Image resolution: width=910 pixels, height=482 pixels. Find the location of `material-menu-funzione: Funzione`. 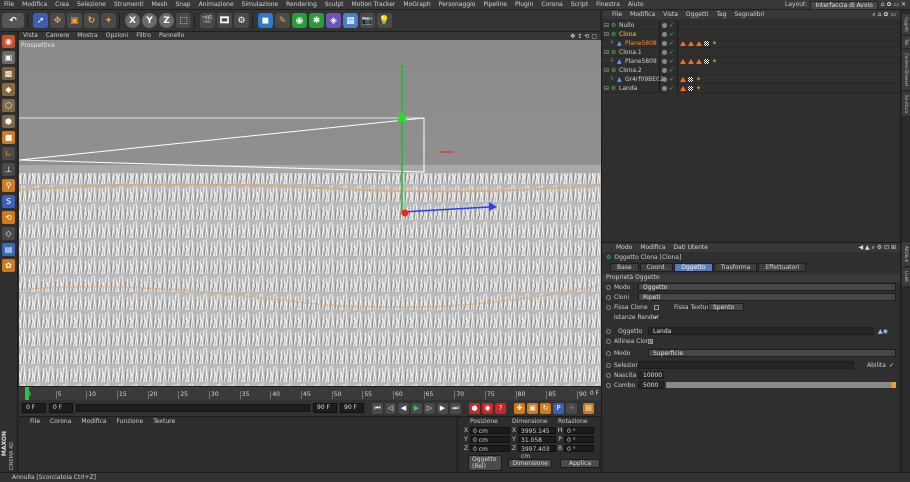

material-menu-funzione: Funzione is located at coordinates (129, 422).